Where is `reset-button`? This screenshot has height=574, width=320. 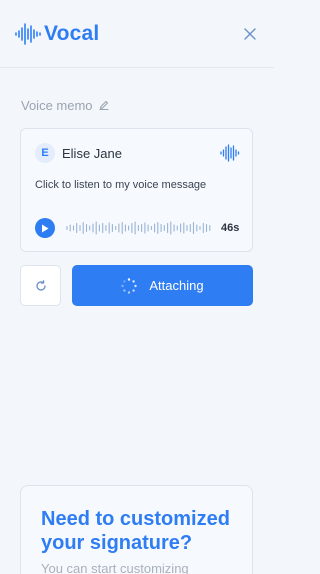
reset-button is located at coordinates (40, 285).